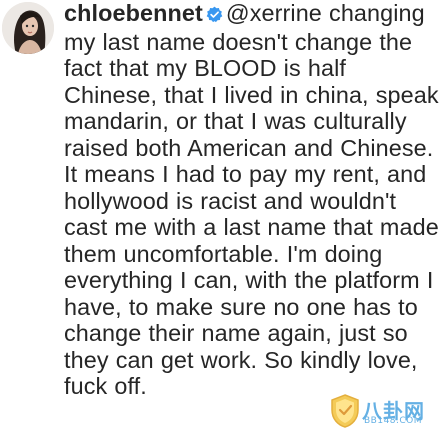  I want to click on watermark-site: BB148.COM, so click(393, 421).